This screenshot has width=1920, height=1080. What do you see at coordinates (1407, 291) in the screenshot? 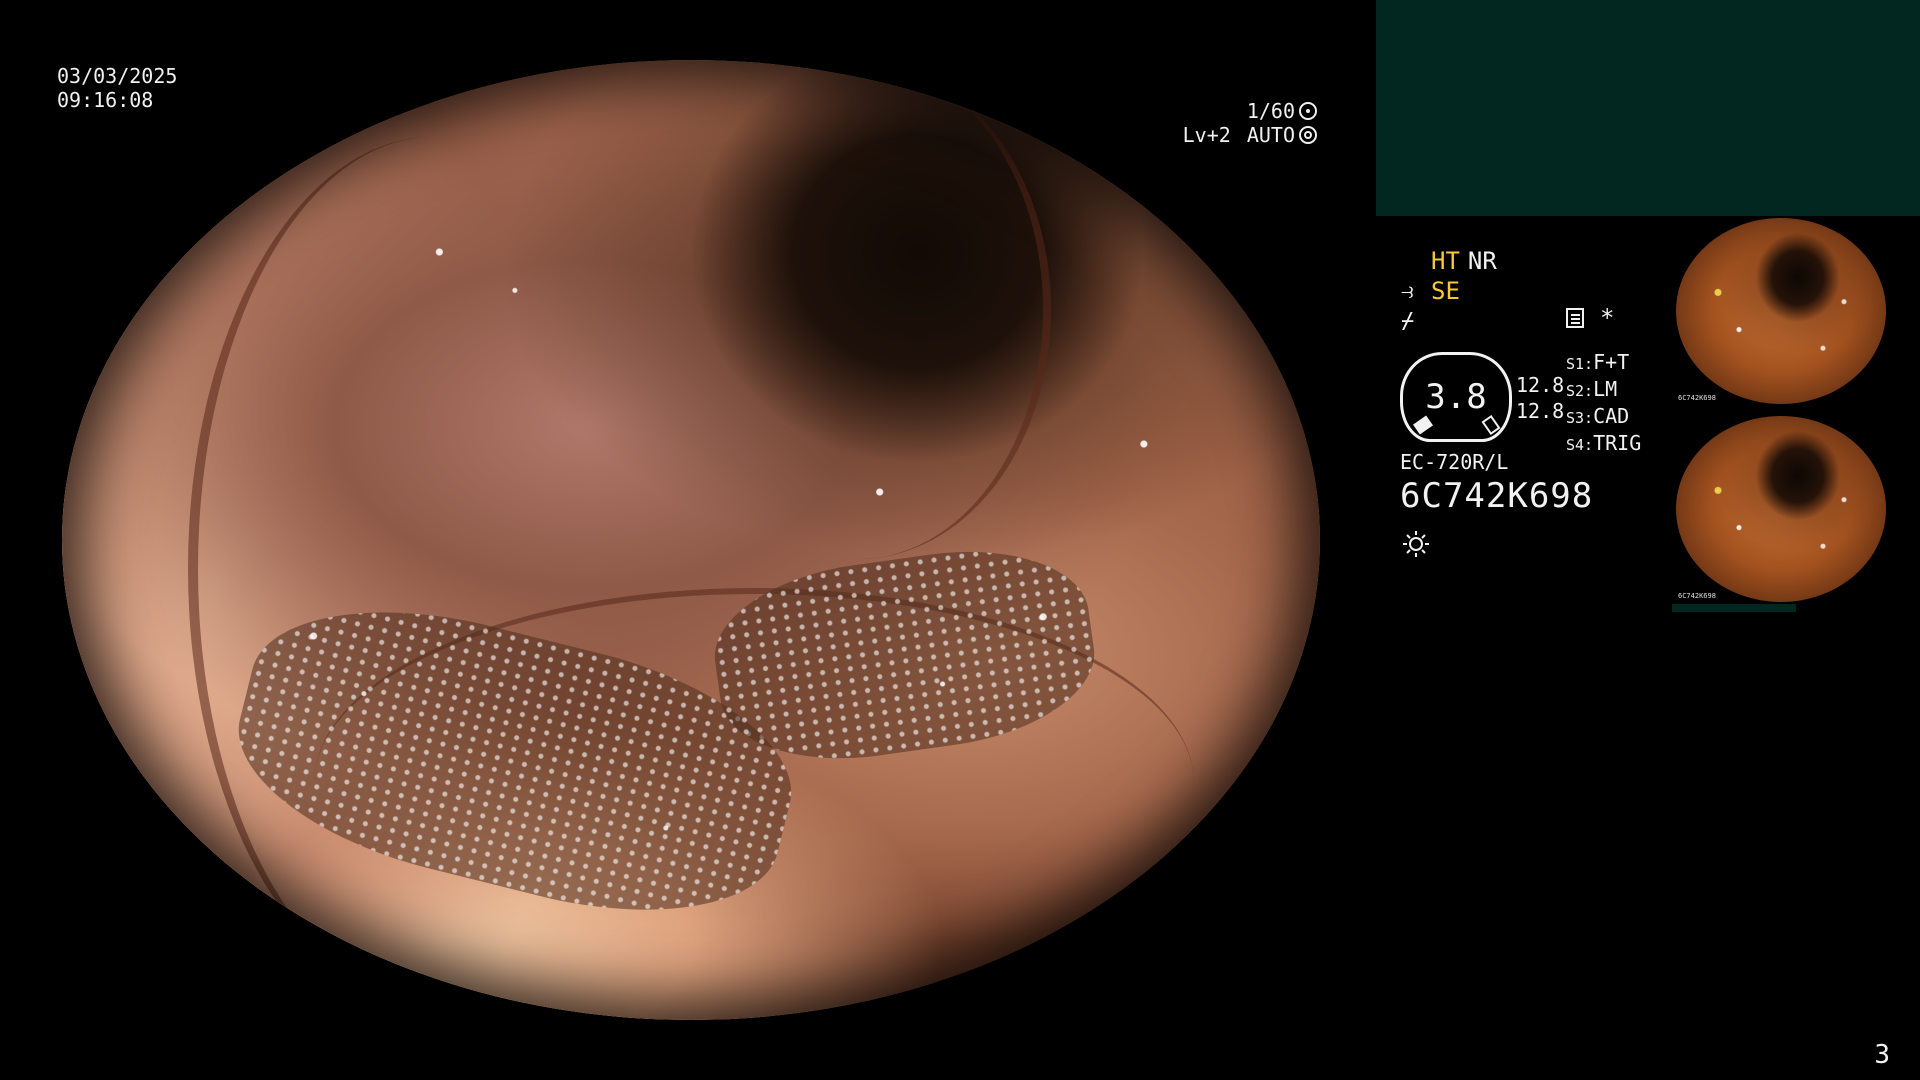
I see `scope-link-icon: ⥽` at bounding box center [1407, 291].